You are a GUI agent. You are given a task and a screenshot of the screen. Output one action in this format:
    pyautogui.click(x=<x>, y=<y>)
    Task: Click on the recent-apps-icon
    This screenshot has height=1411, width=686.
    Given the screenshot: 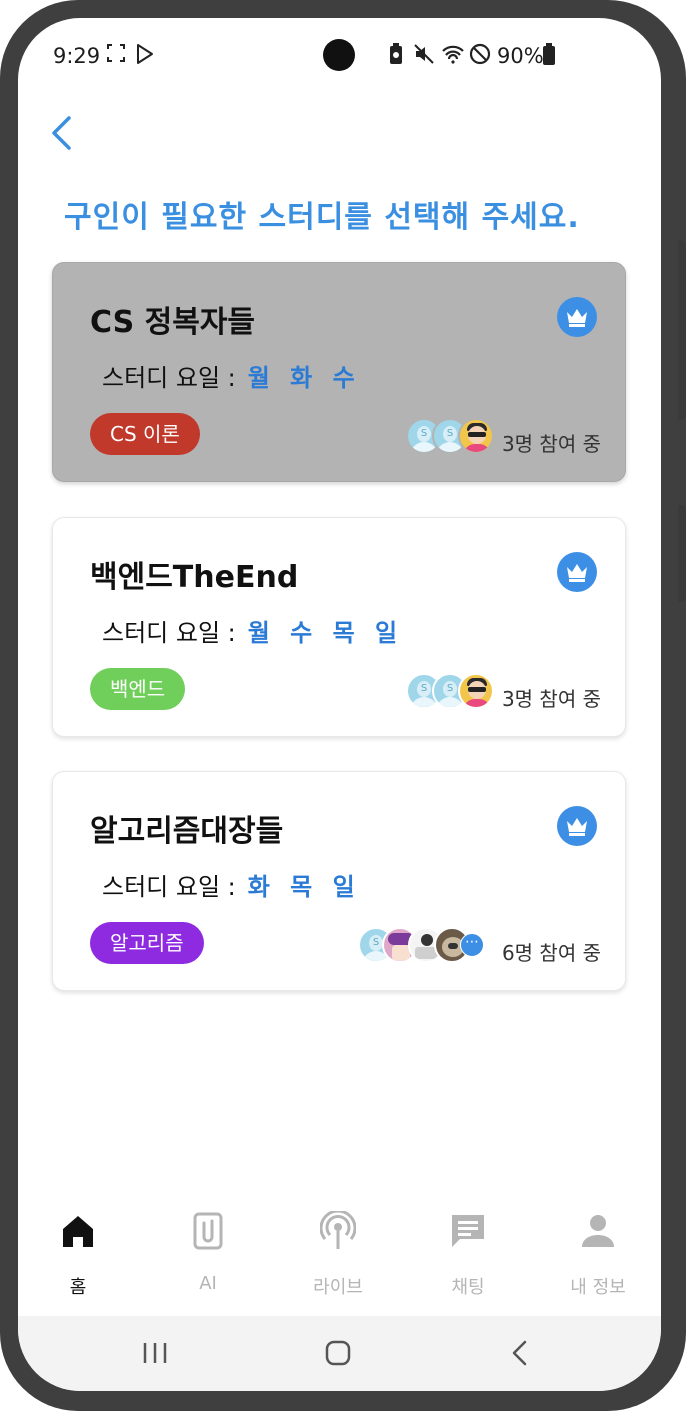 What is the action you would take?
    pyautogui.click(x=155, y=1353)
    